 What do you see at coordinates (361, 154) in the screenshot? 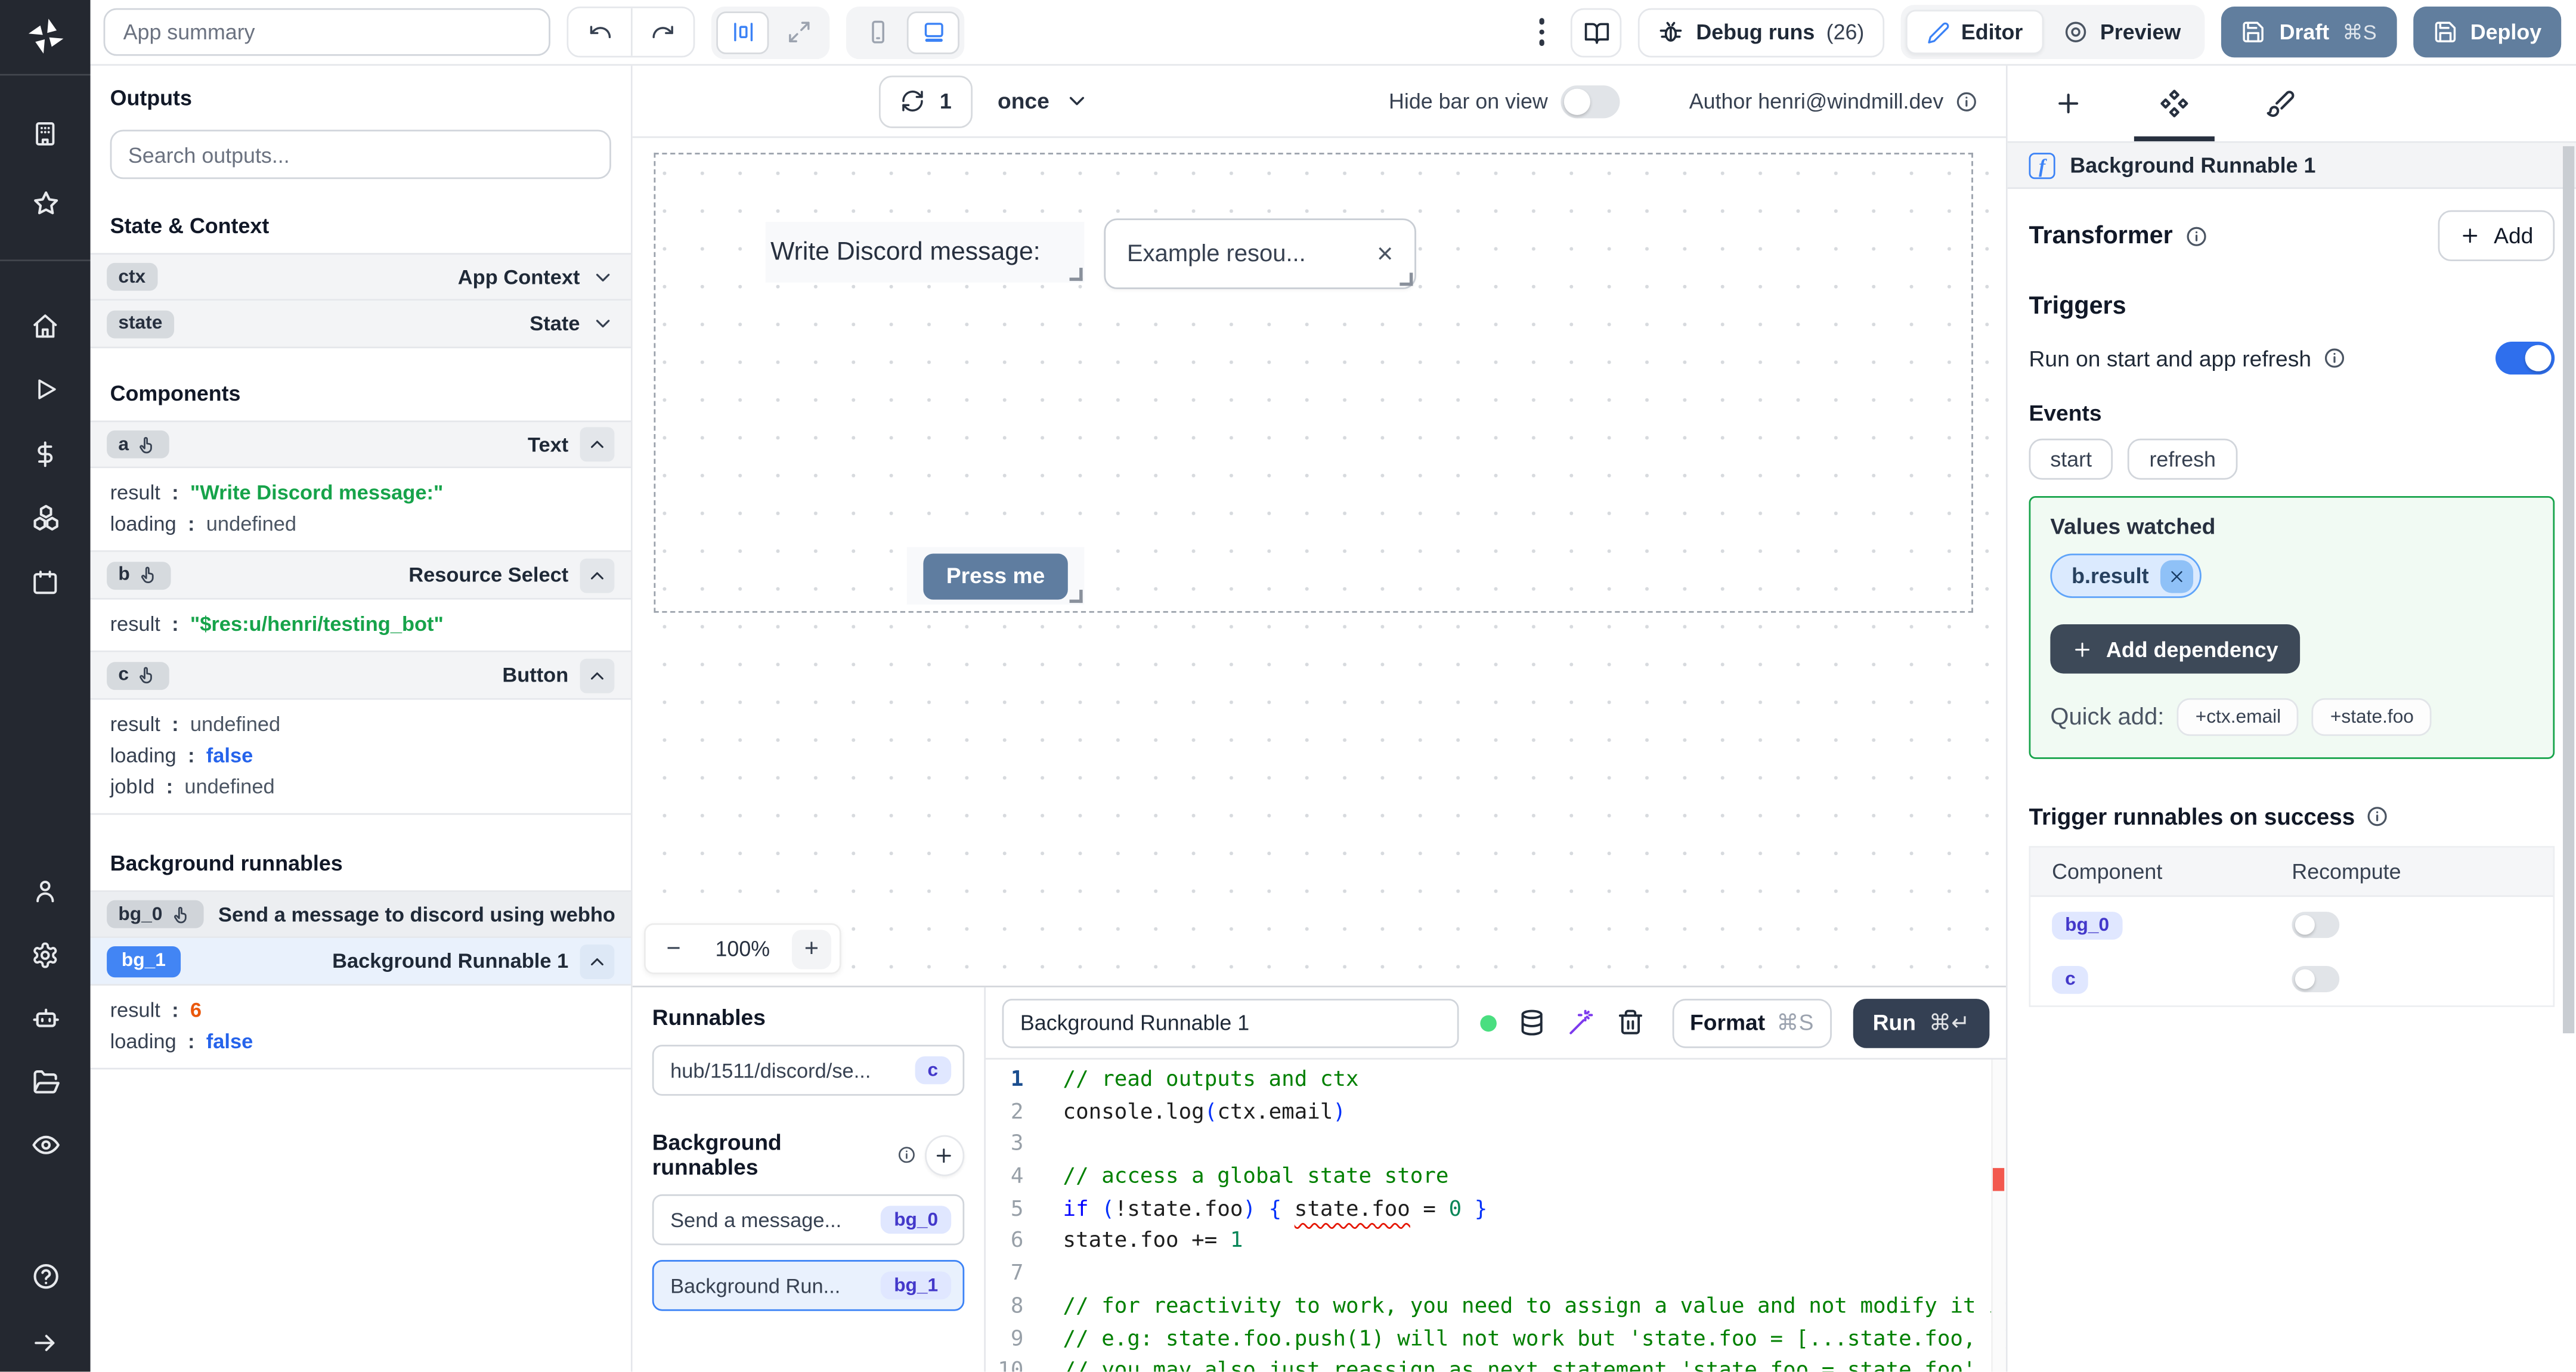
I see `search-outputs-input` at bounding box center [361, 154].